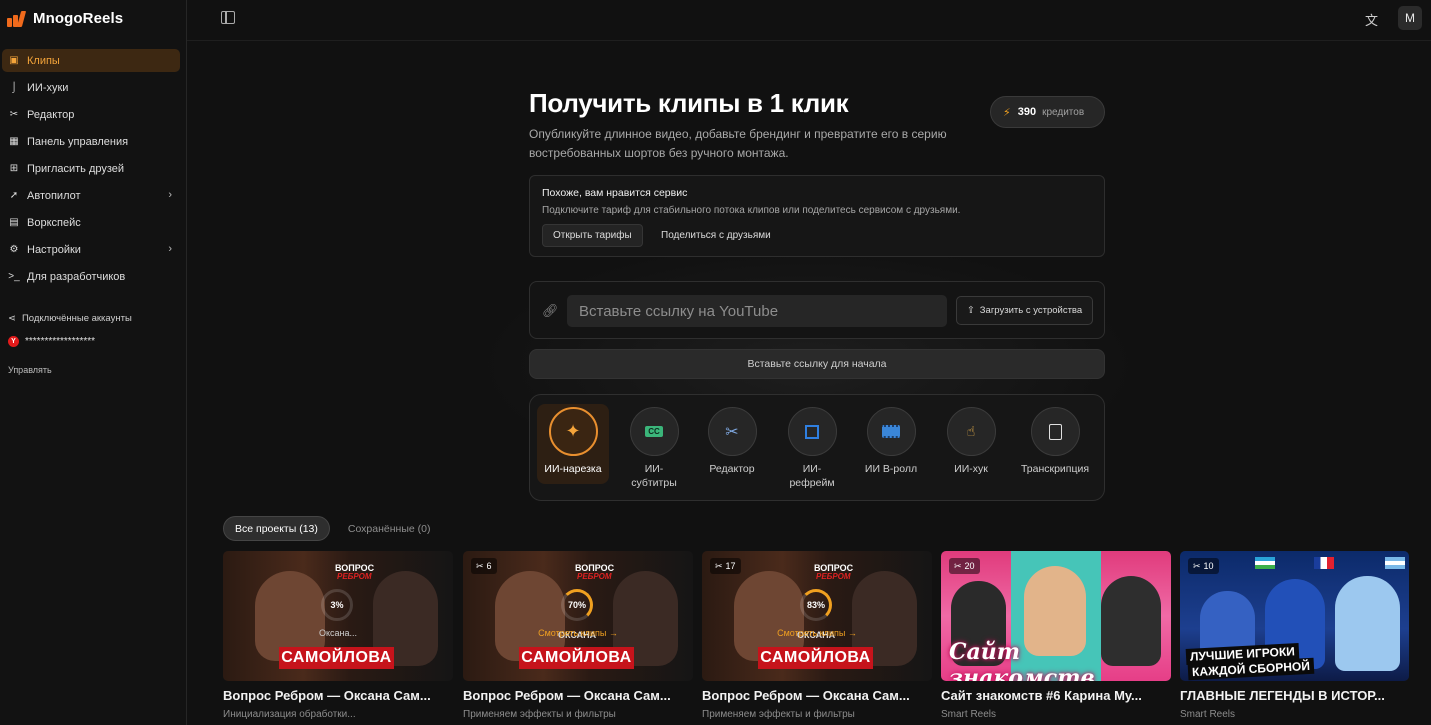 This screenshot has height=725, width=1431. Describe the element at coordinates (573, 431) in the screenshot. I see `sparkle-icon: ✦` at that location.